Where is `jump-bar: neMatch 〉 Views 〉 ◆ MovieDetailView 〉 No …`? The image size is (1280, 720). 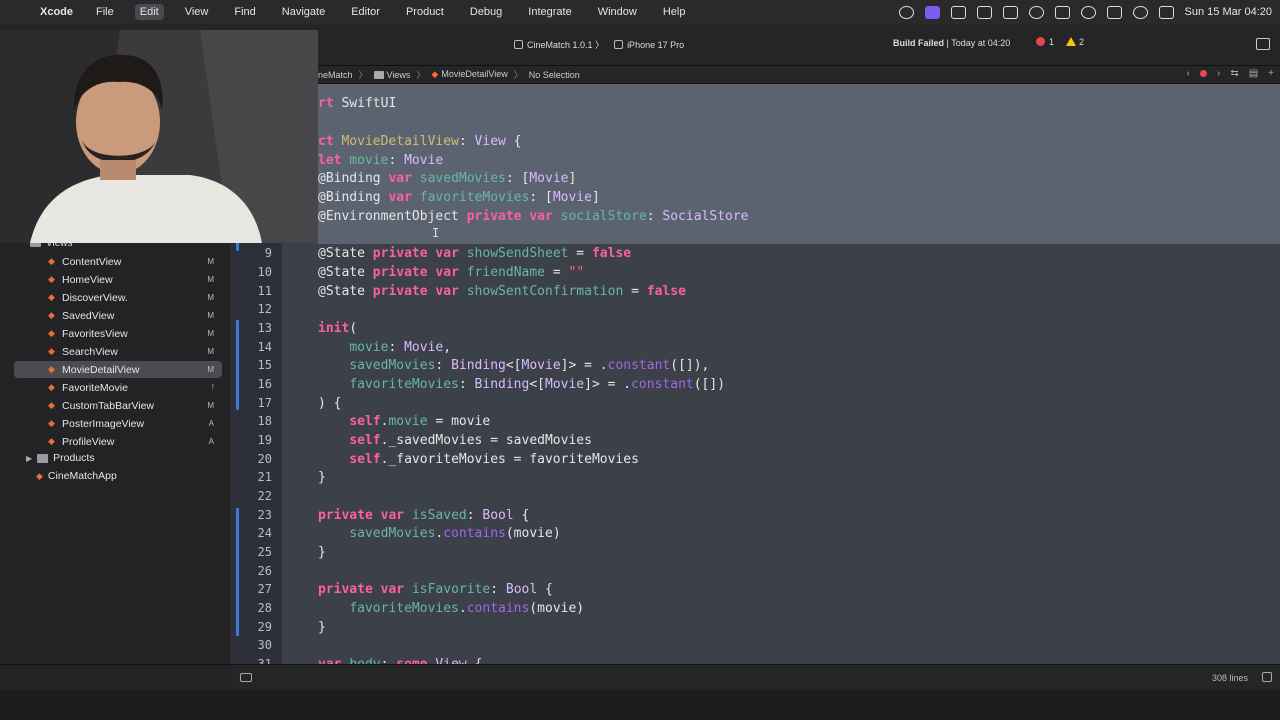
jump-bar: neMatch 〉 Views 〉 ◆ MovieDetailView 〉 No … is located at coordinates (755, 75).